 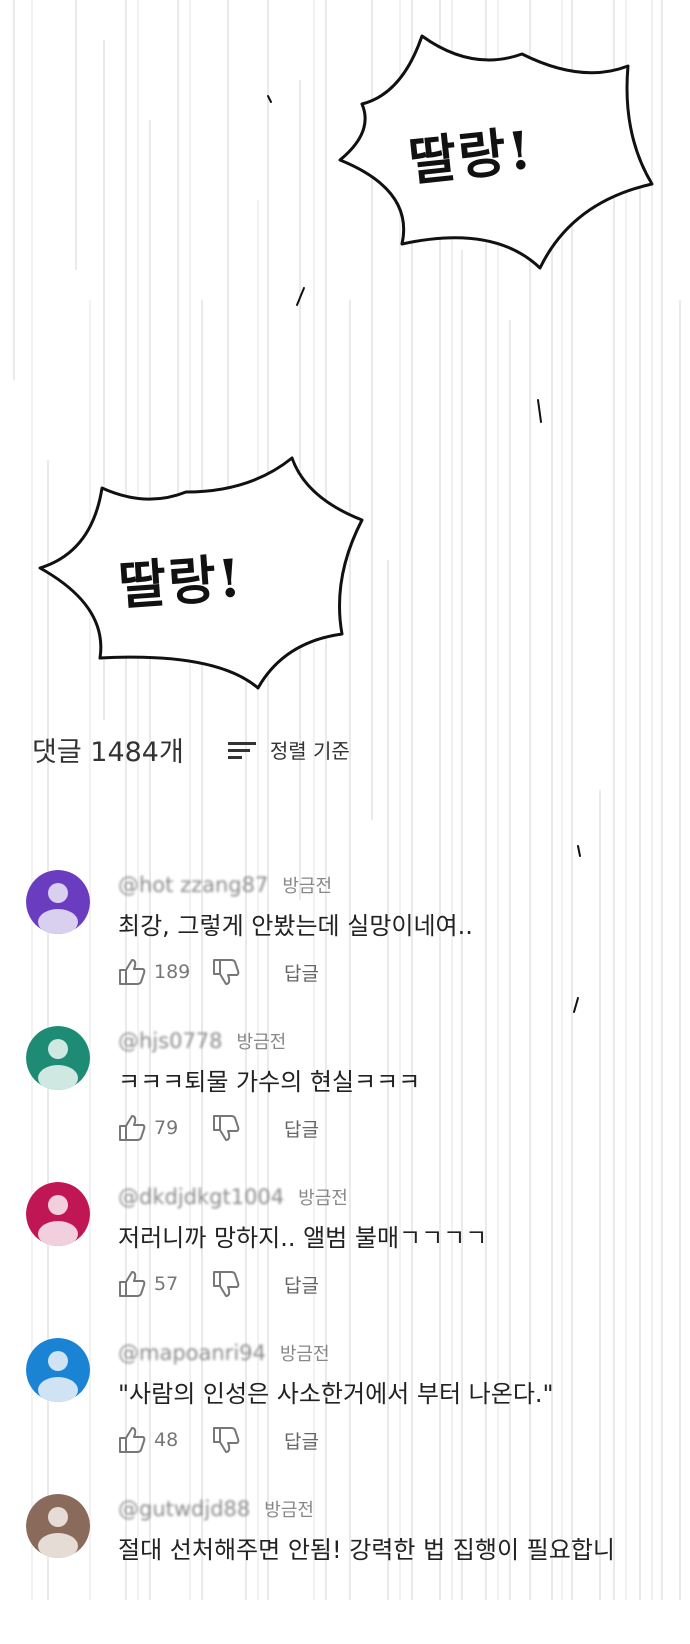 What do you see at coordinates (184, 1509) in the screenshot?
I see `comment-author-handle: @gutwdjd88` at bounding box center [184, 1509].